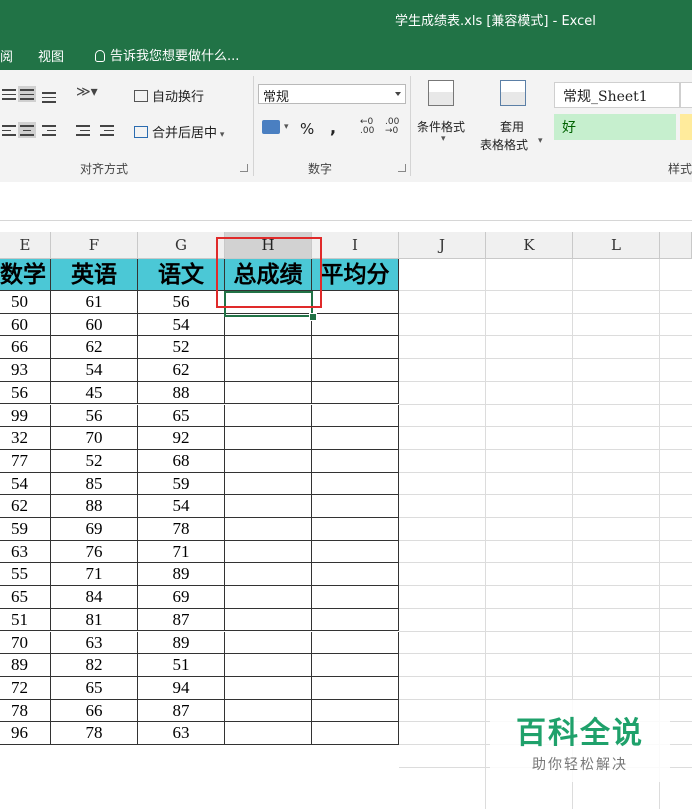 Image resolution: width=692 pixels, height=809 pixels. What do you see at coordinates (25, 688) in the screenshot?
I see `table-cell: 72` at bounding box center [25, 688].